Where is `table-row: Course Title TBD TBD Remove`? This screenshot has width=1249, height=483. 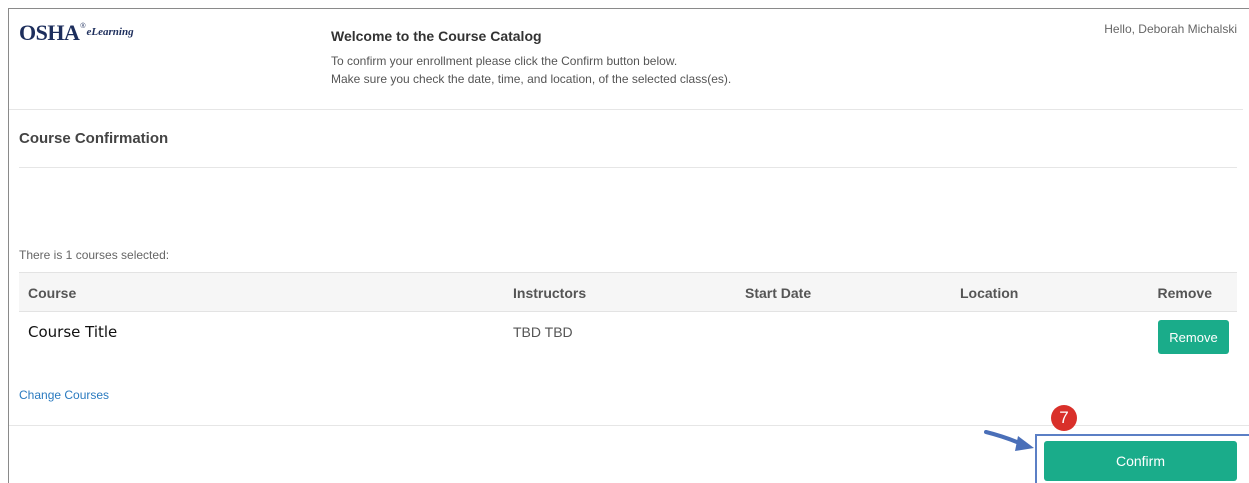 table-row: Course Title TBD TBD Remove is located at coordinates (628, 340).